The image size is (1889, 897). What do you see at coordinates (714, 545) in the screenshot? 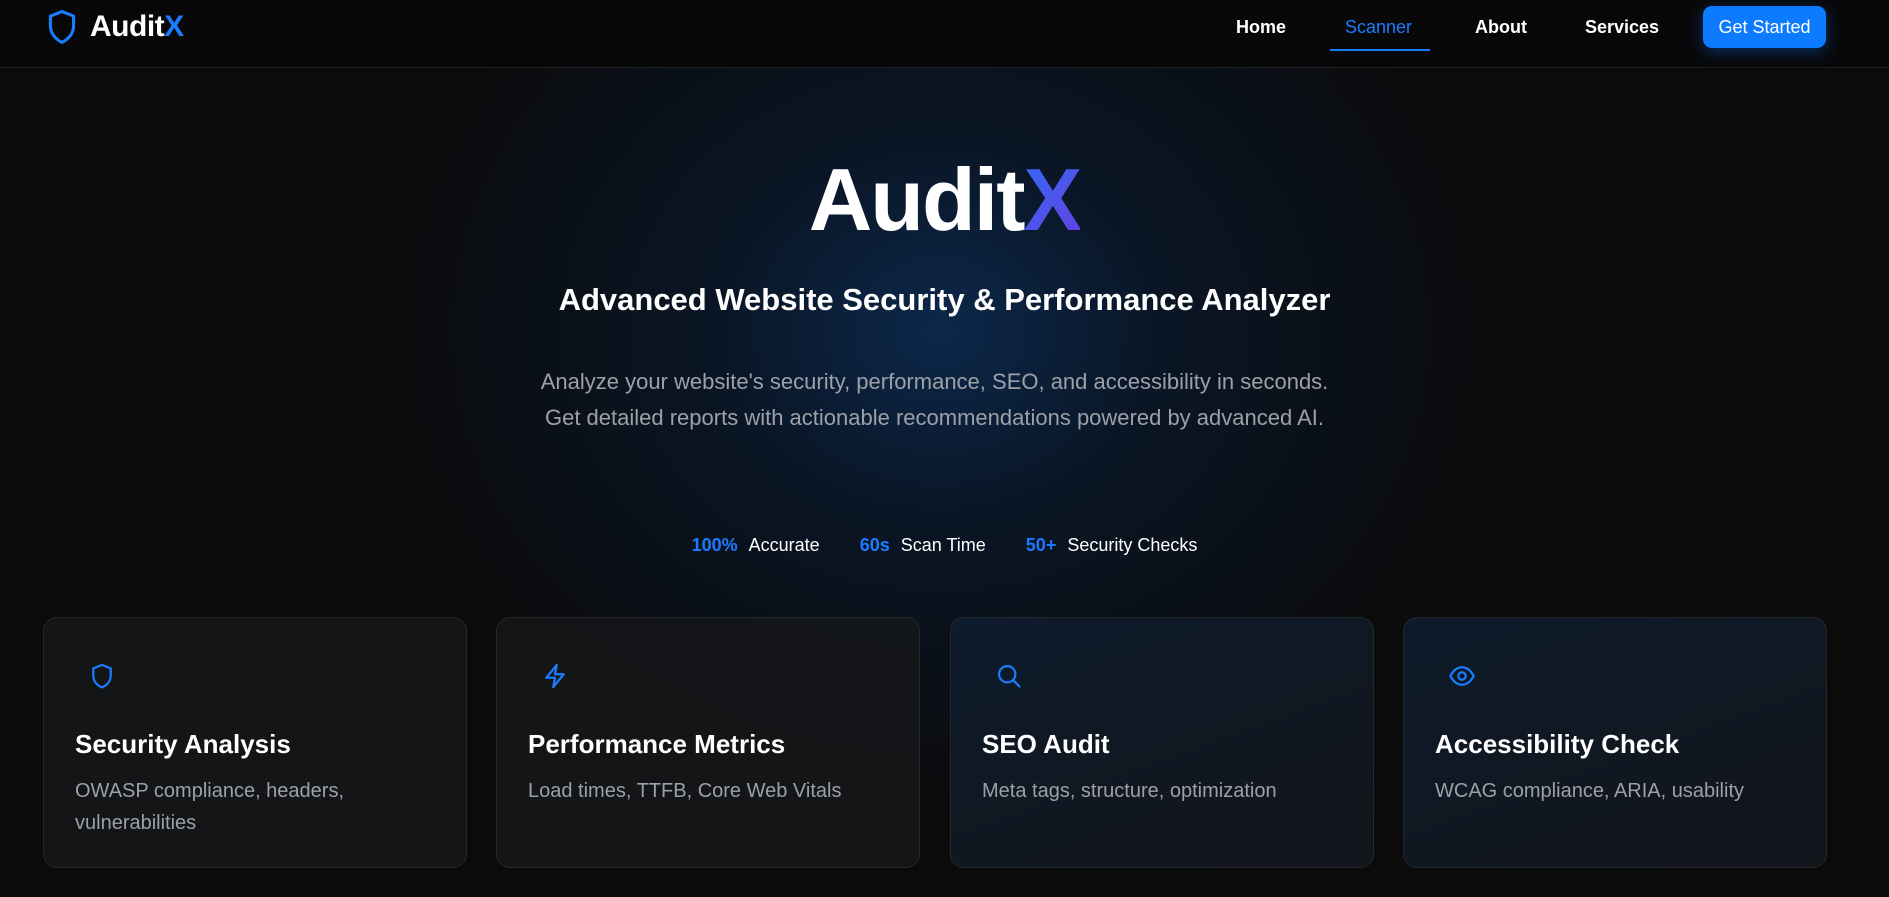
I see `stat-value: 100%` at bounding box center [714, 545].